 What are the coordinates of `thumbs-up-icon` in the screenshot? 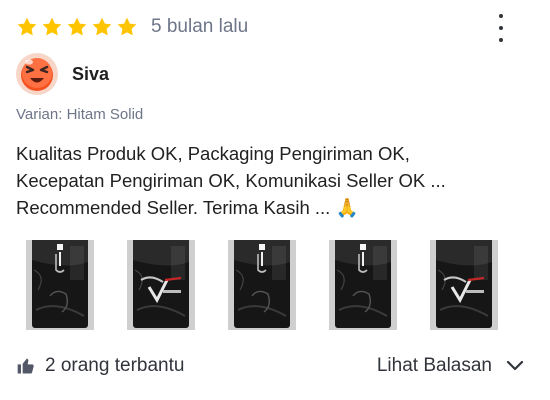 It's located at (25, 366).